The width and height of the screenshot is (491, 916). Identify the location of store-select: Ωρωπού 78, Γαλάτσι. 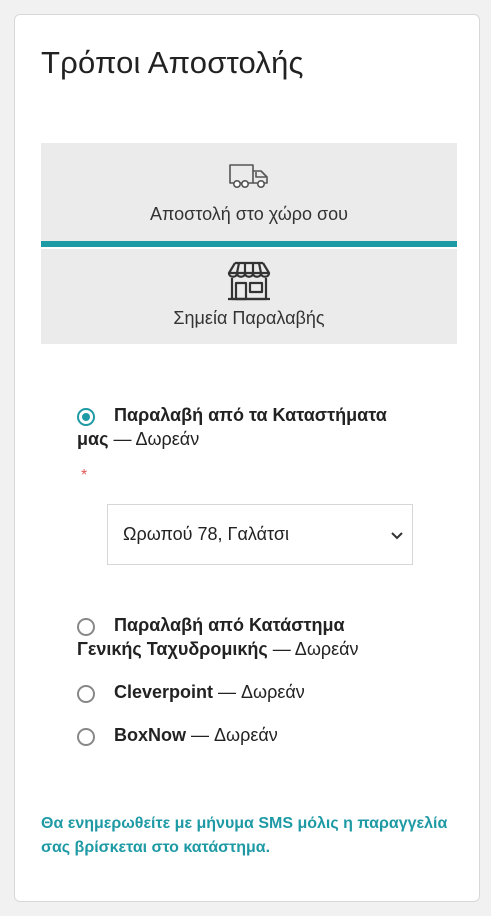
(260, 534).